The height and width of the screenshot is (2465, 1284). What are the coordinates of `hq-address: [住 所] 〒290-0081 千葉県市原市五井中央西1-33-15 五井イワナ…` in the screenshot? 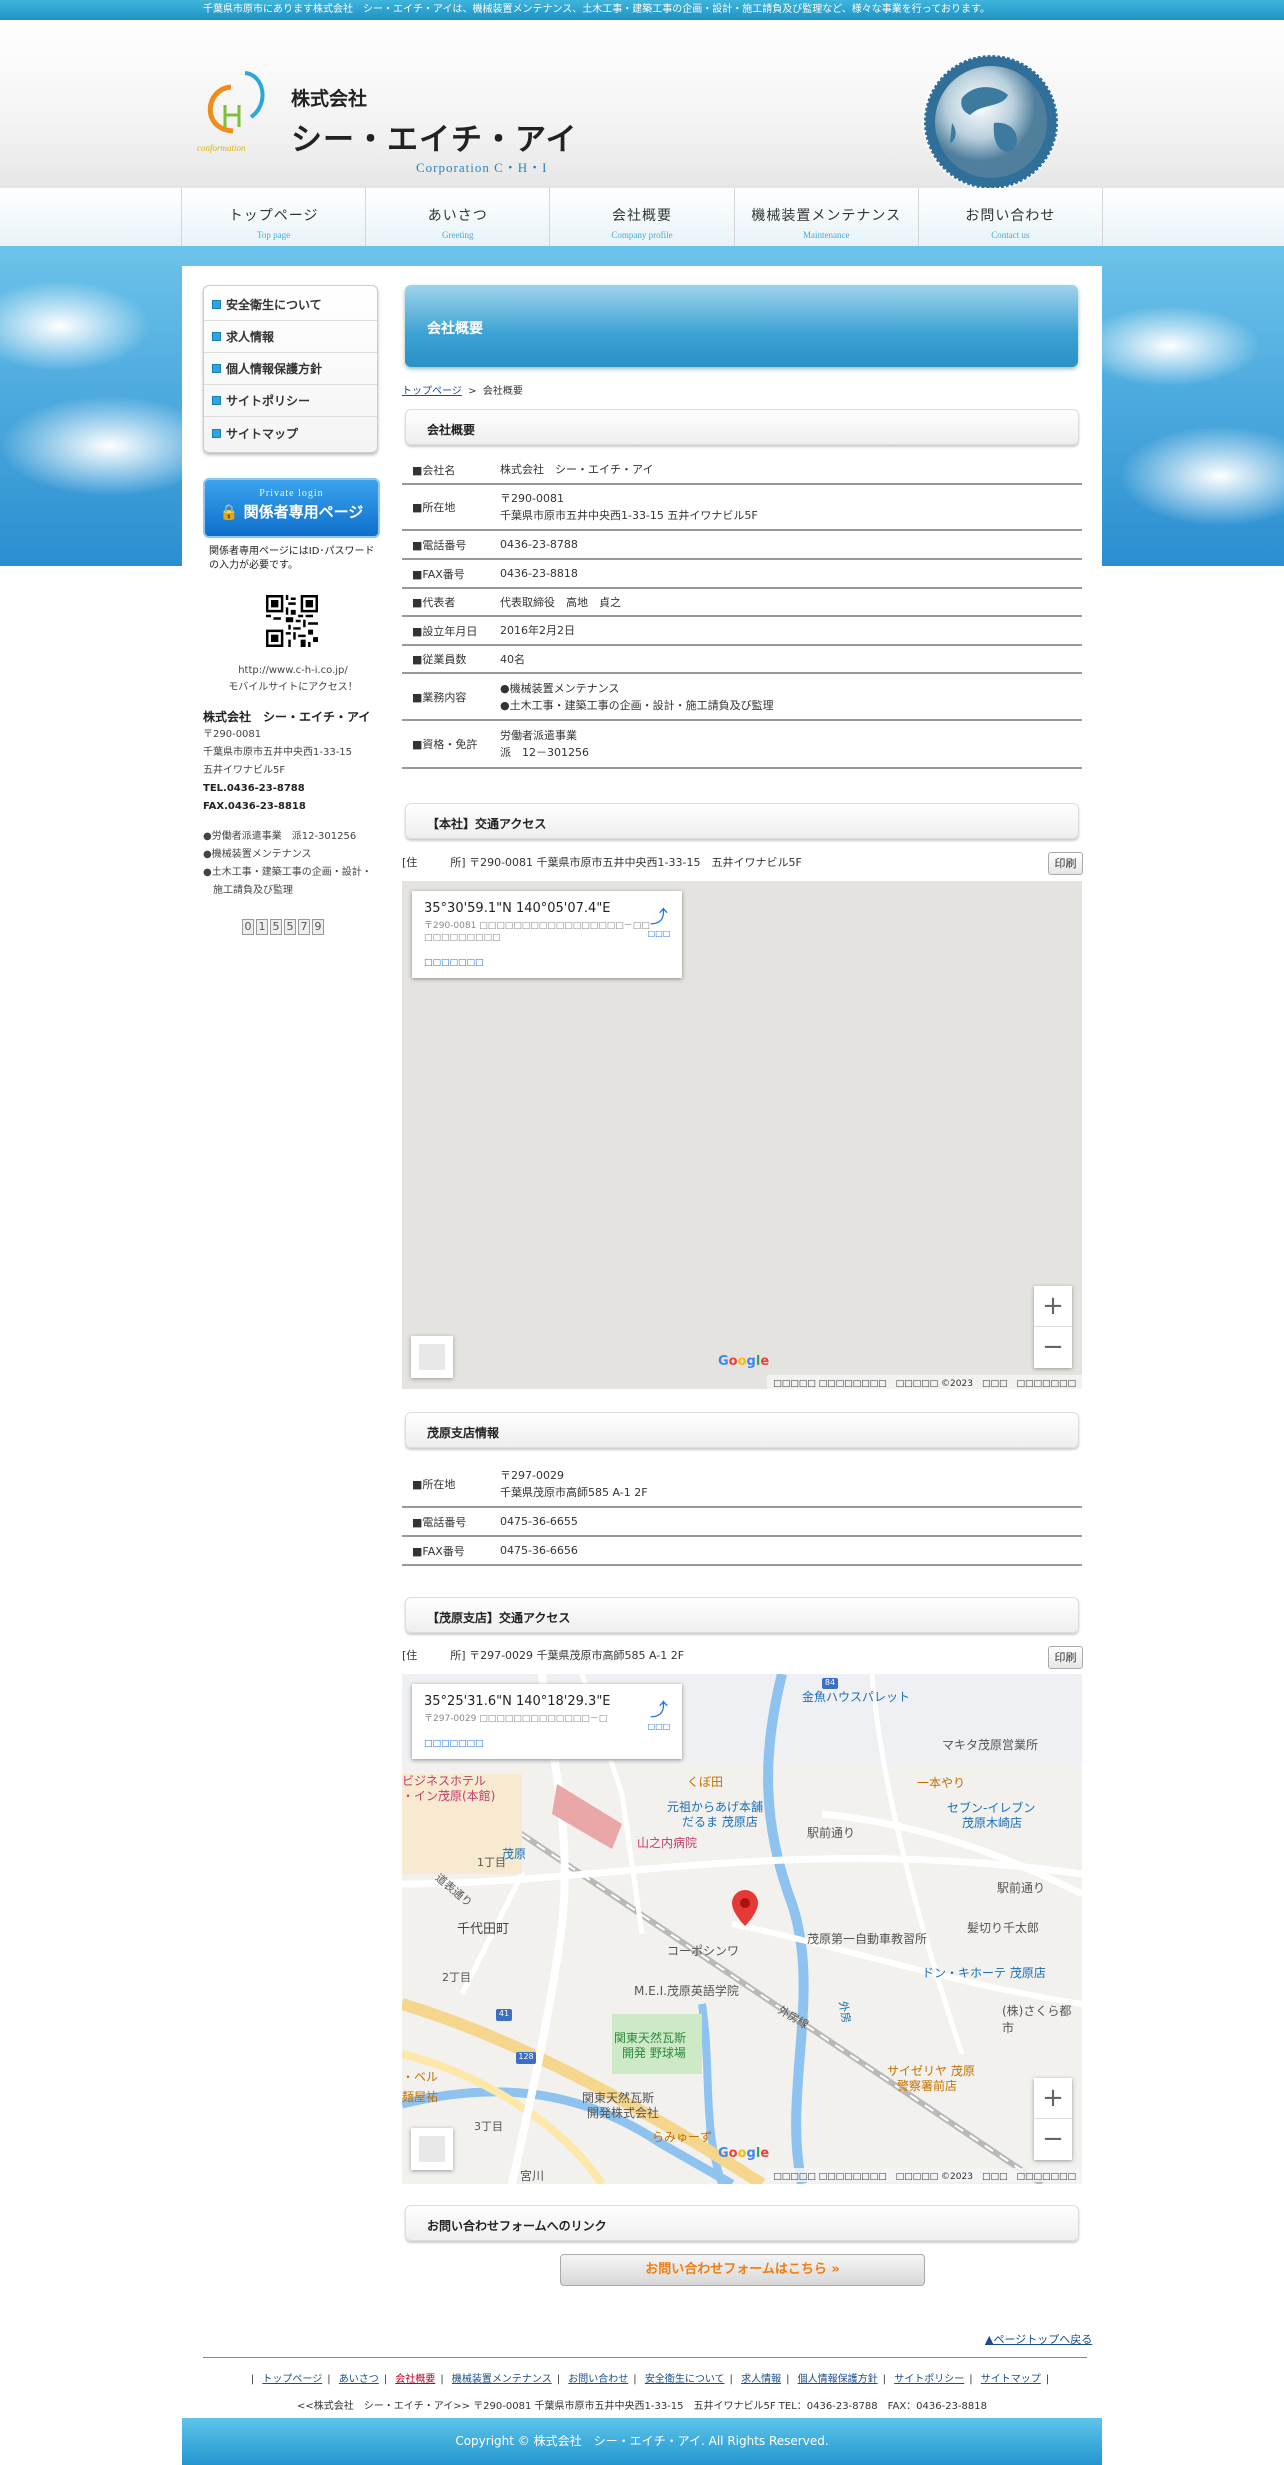 It's located at (602, 862).